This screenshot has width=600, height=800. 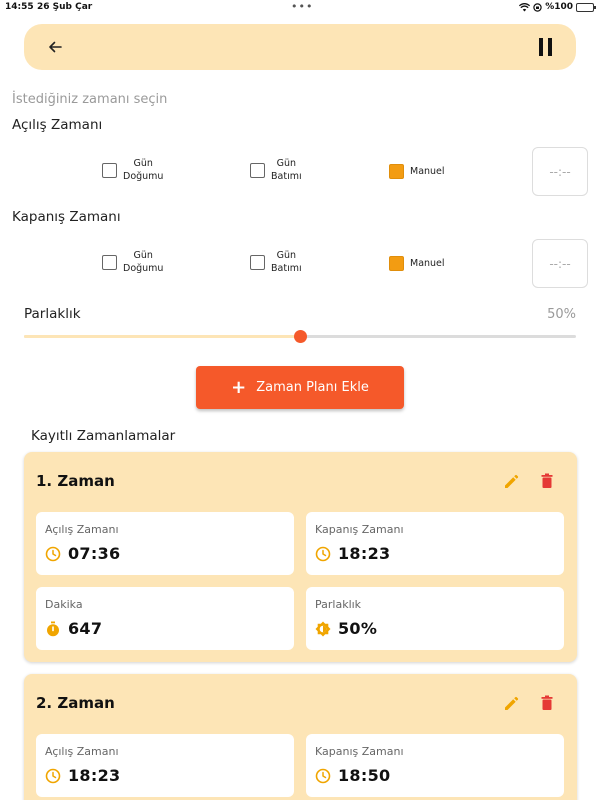 What do you see at coordinates (537, 7) in the screenshot?
I see `orientation-lock-icon` at bounding box center [537, 7].